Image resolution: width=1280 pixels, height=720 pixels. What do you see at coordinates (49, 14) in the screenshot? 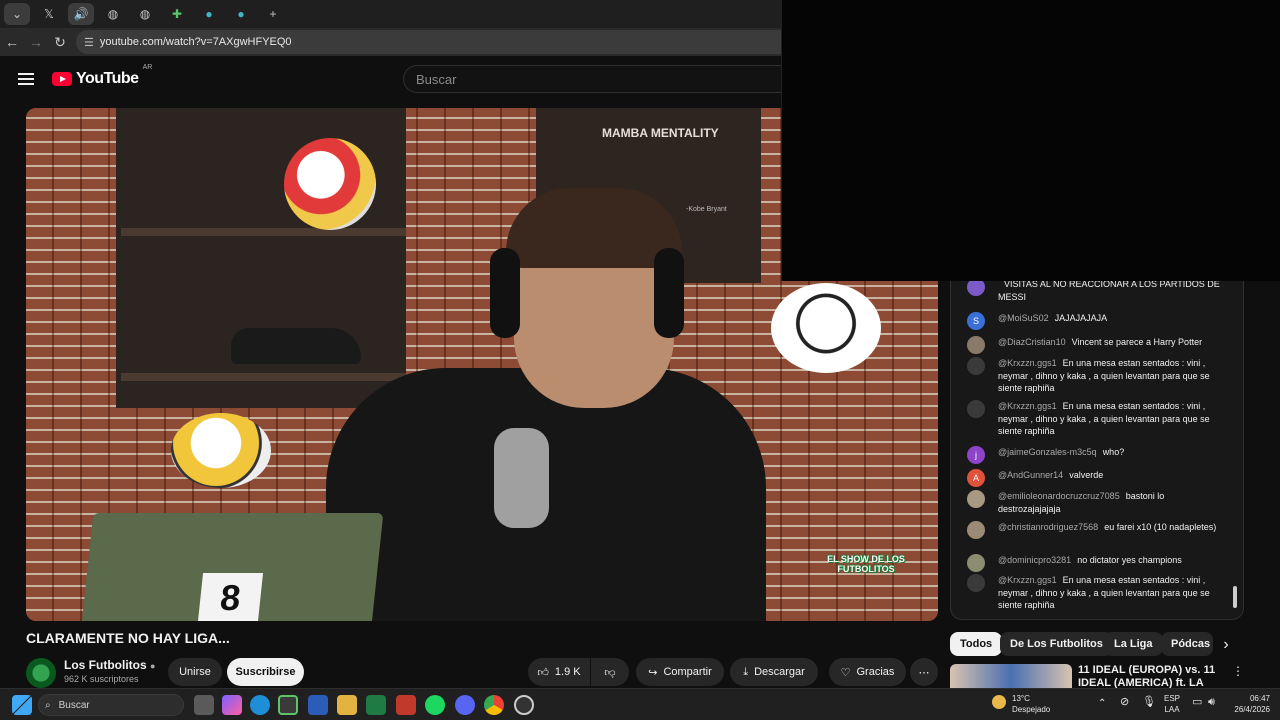
I see `tab-x: 𝕏` at bounding box center [49, 14].